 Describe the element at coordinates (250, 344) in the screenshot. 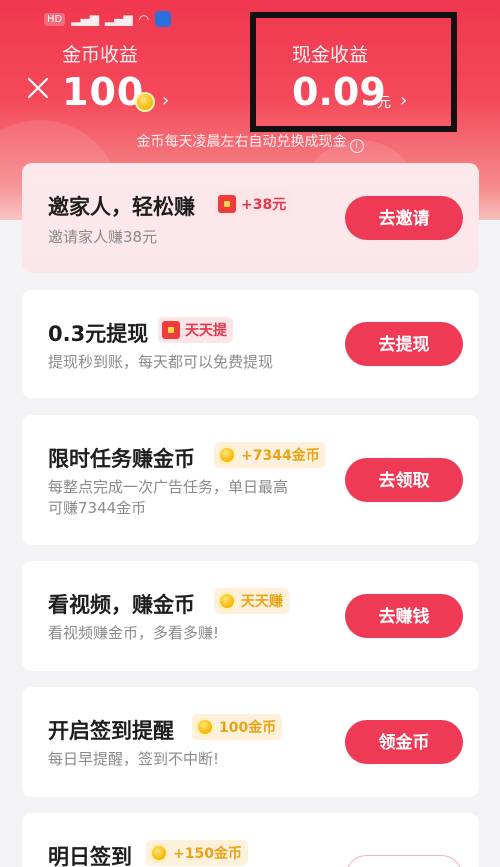

I see `task-card-withdraw: 0.3元提现 天天提 提现秒到账，每天都可以免费提现 去提现` at that location.